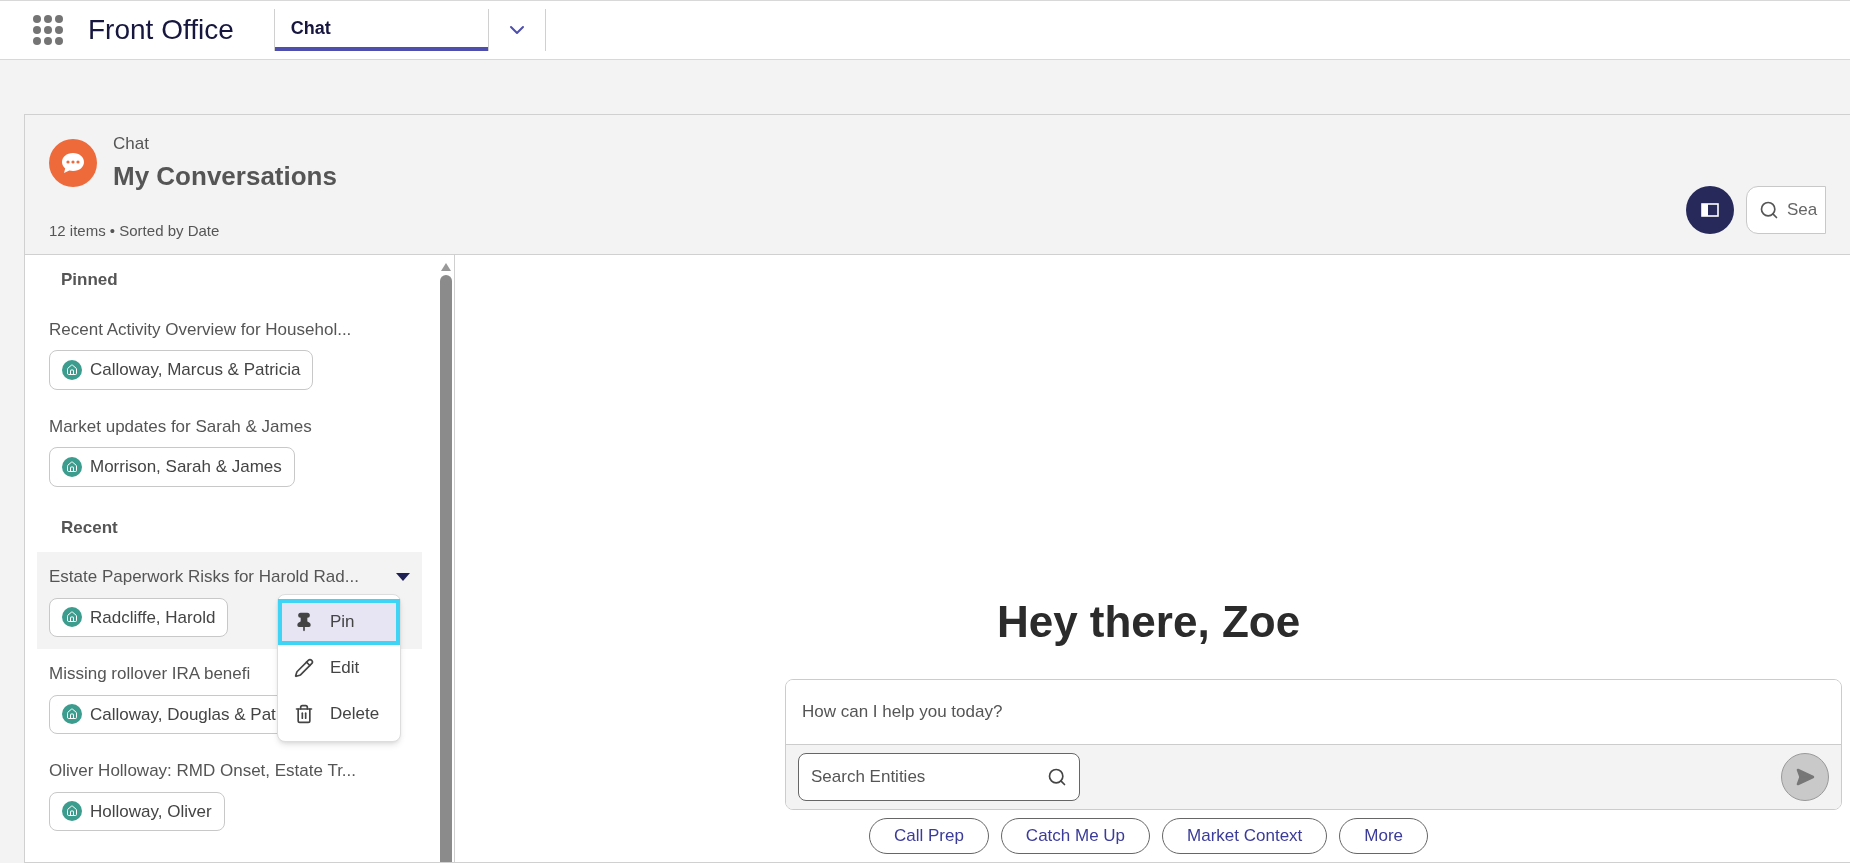 The image size is (1850, 863). I want to click on scroll-up-arrow-icon, so click(446, 267).